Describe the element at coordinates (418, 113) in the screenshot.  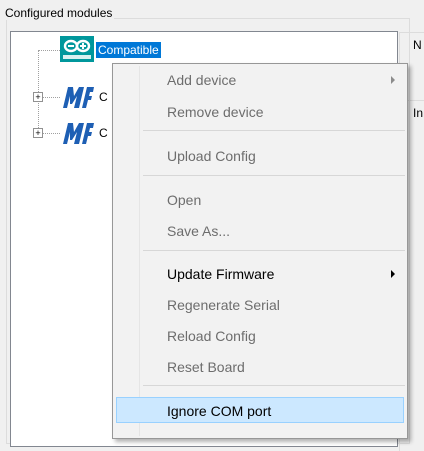
I see `right-label-mid: In` at that location.